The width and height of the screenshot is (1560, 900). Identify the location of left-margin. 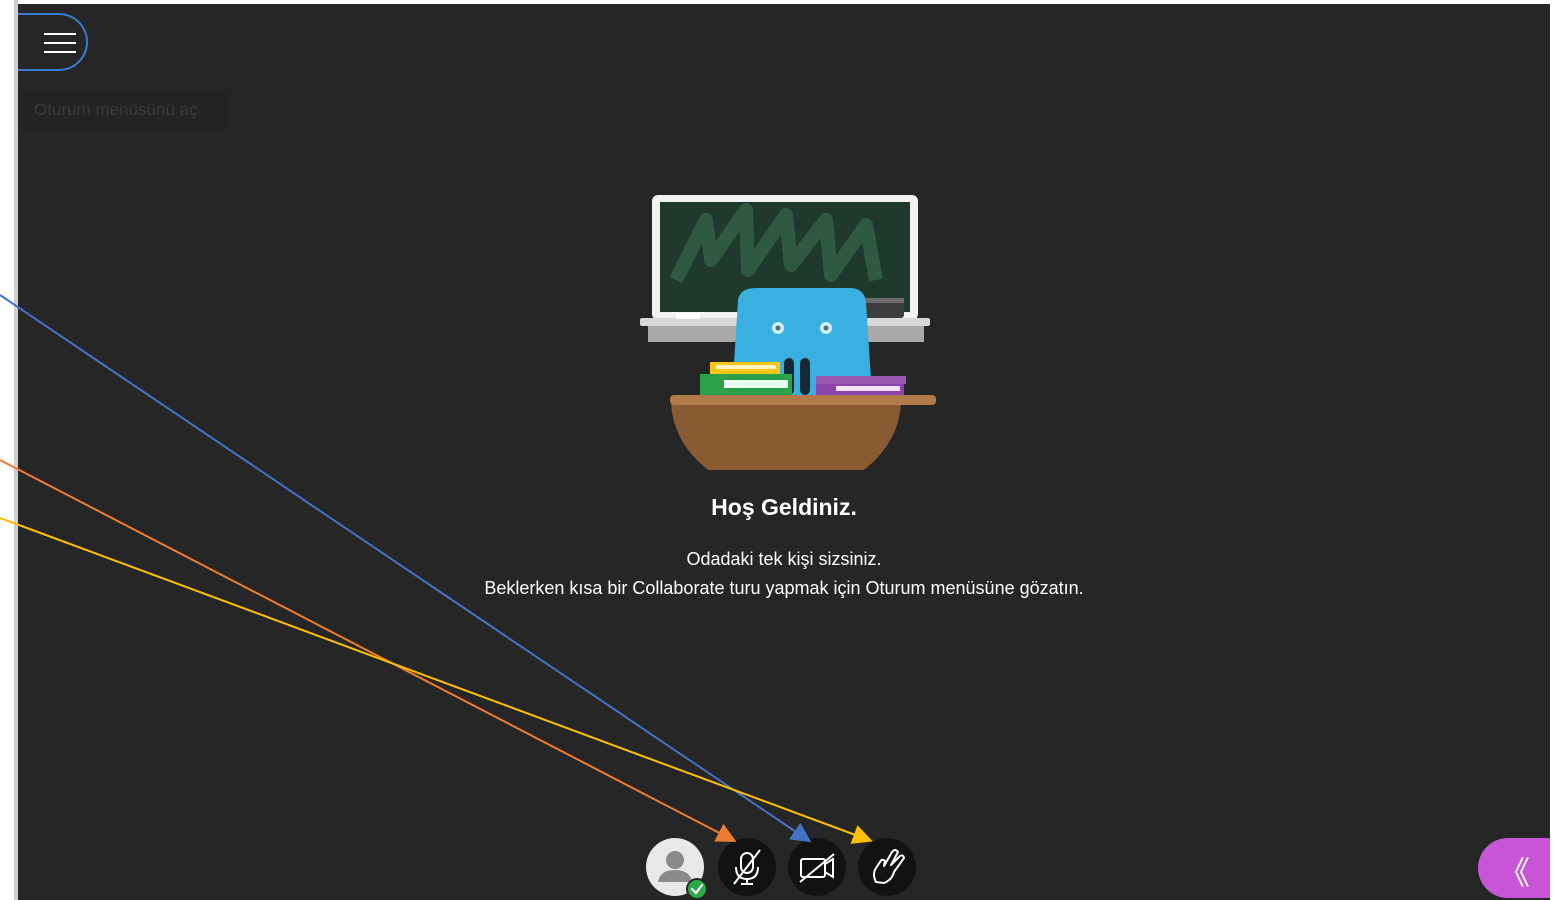
(7, 450).